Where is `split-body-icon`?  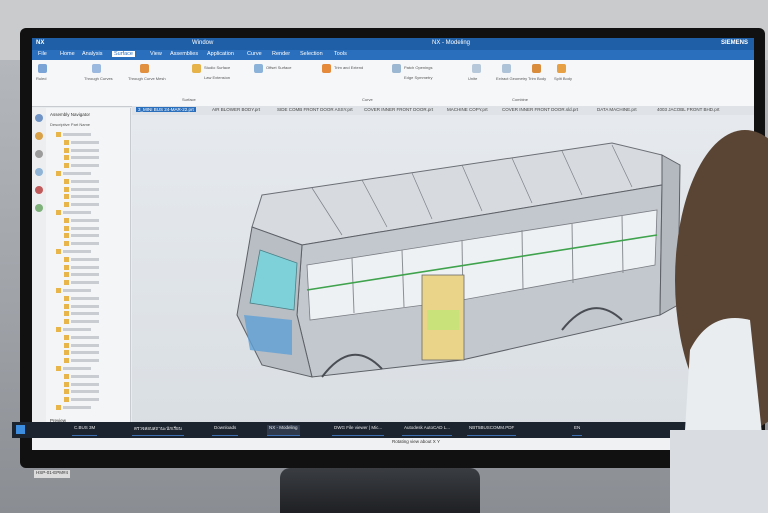
split-body-icon is located at coordinates (561, 68).